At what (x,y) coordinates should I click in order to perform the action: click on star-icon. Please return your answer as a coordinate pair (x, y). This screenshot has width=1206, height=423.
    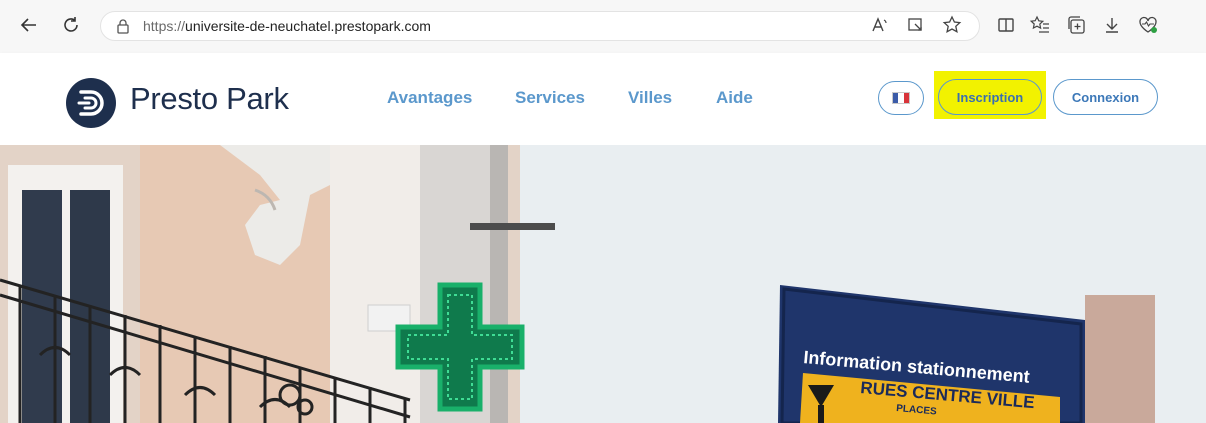
    Looking at the image, I should click on (952, 24).